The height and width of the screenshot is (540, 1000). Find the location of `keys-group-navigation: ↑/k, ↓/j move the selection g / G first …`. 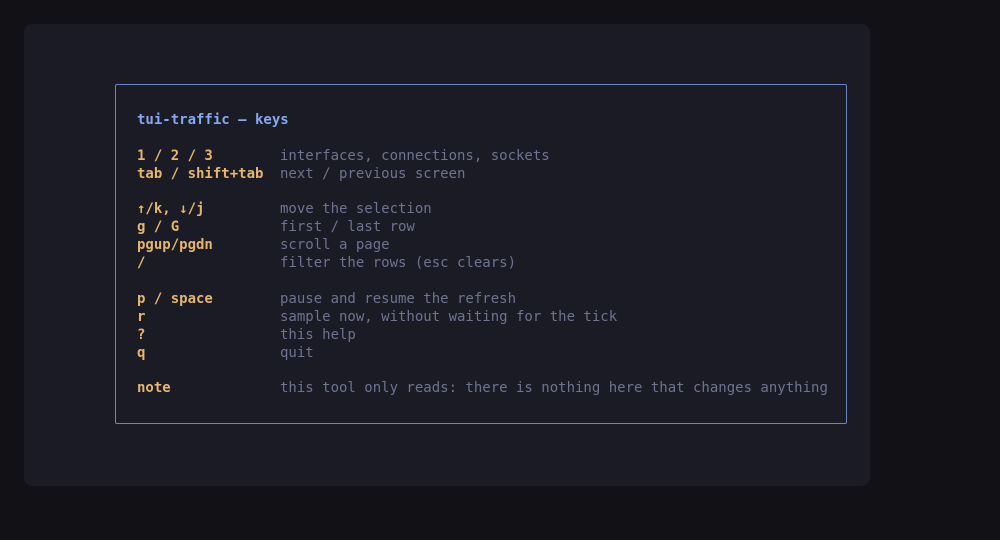

keys-group-navigation: ↑/k, ↓/j move the selection g / G first … is located at coordinates (486, 237).